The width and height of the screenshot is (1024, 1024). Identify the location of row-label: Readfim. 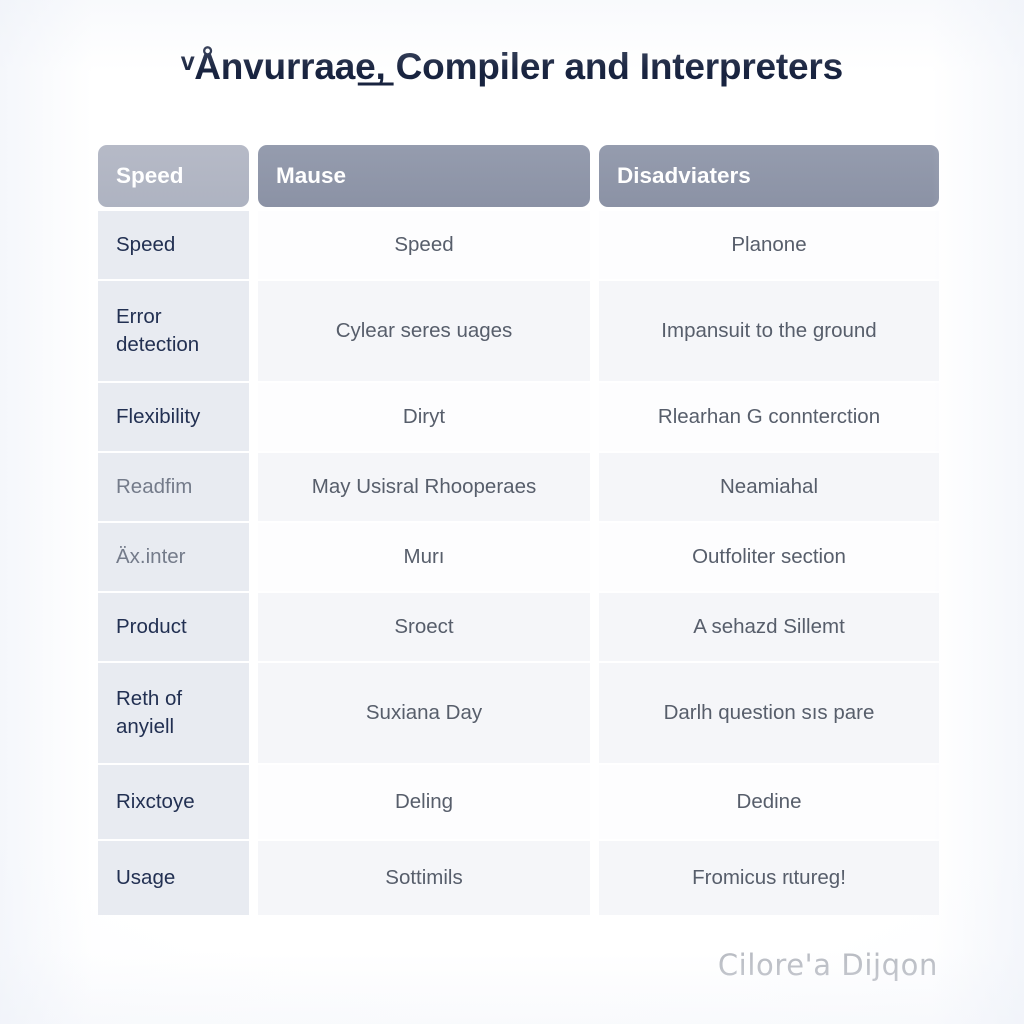
(173, 487).